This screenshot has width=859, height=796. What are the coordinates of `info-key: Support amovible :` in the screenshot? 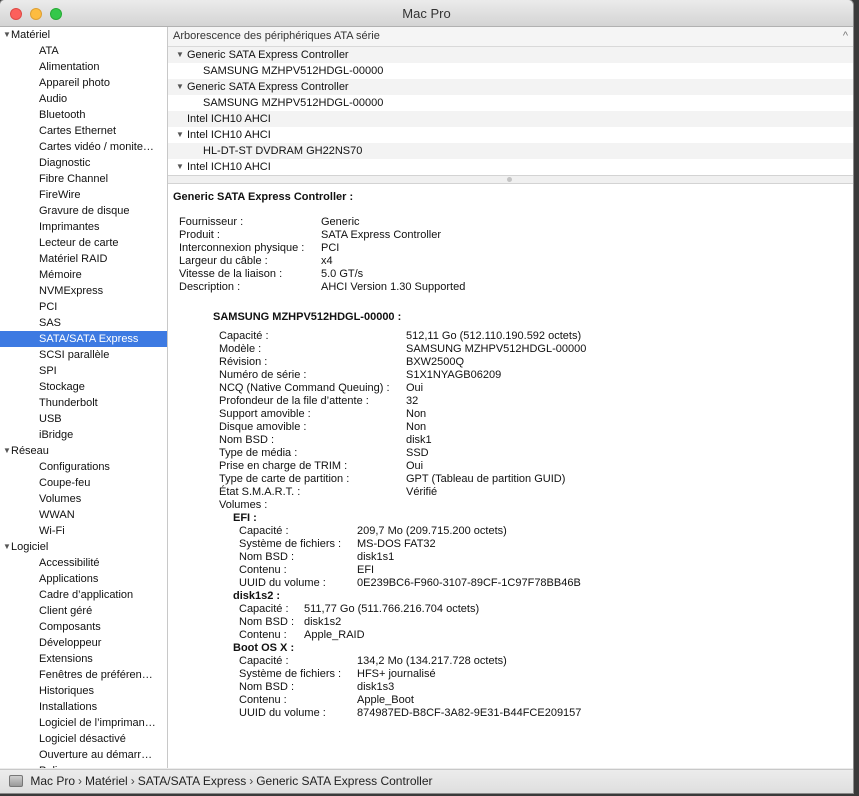 It's located at (265, 414).